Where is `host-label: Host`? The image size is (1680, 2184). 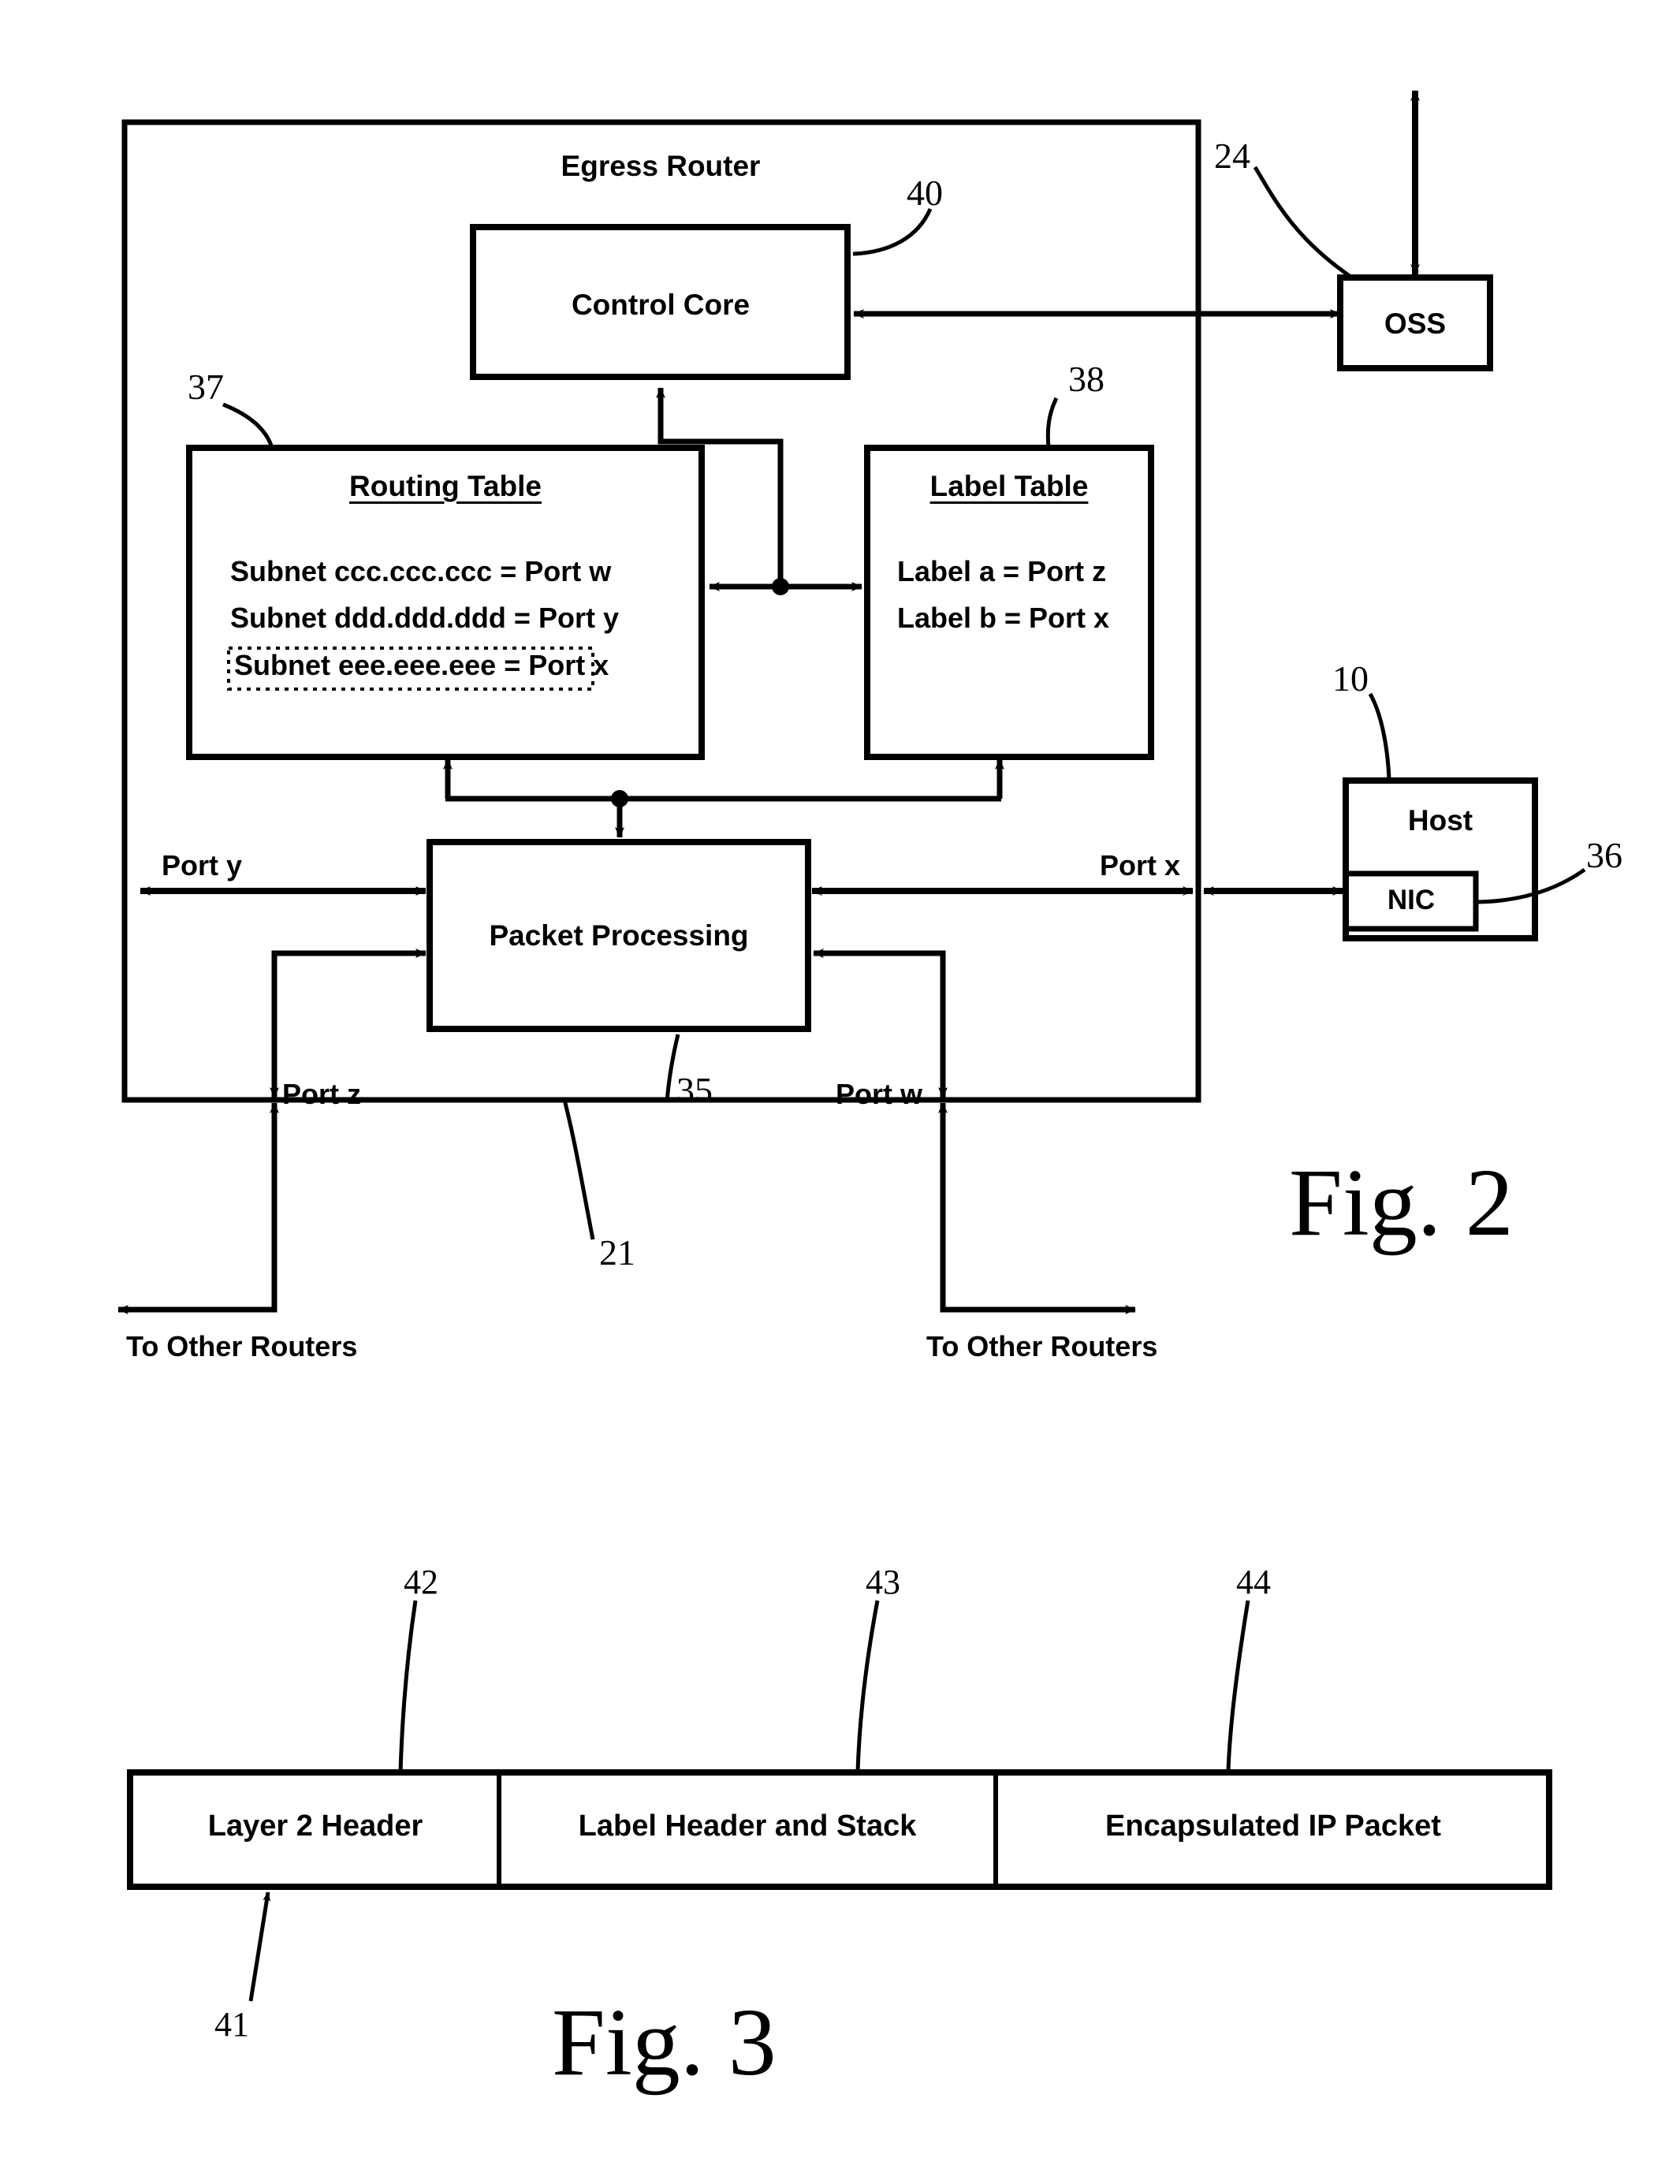 host-label: Host is located at coordinates (1440, 820).